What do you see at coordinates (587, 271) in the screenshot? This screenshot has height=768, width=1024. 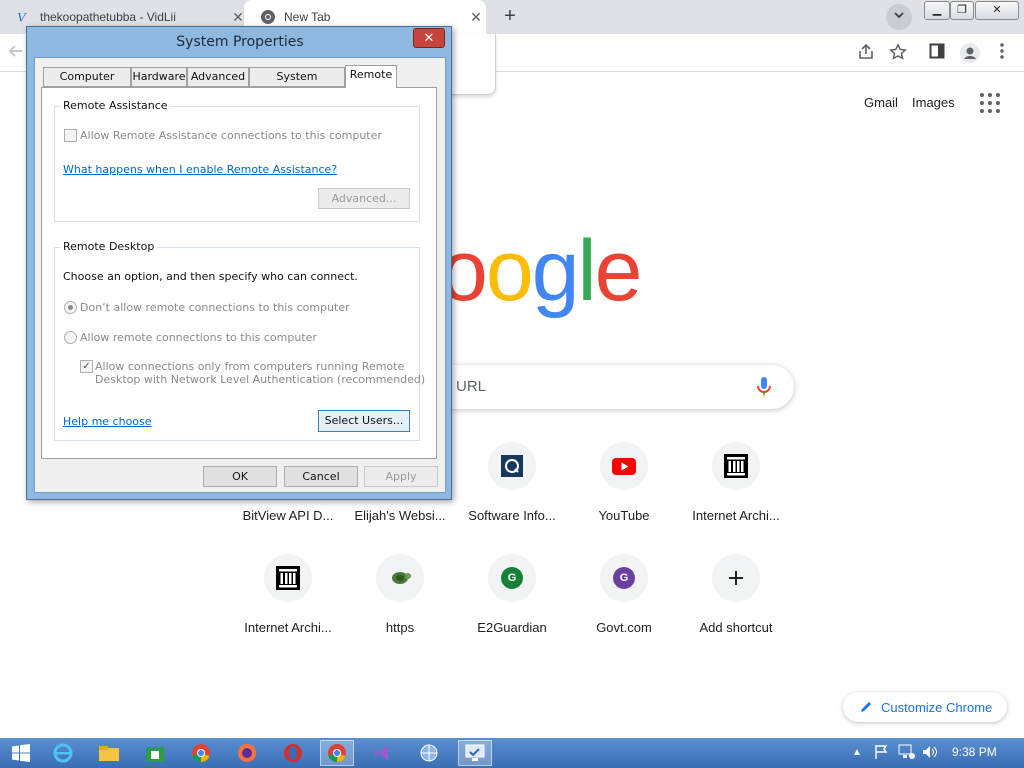 I see `logo-letter: l` at bounding box center [587, 271].